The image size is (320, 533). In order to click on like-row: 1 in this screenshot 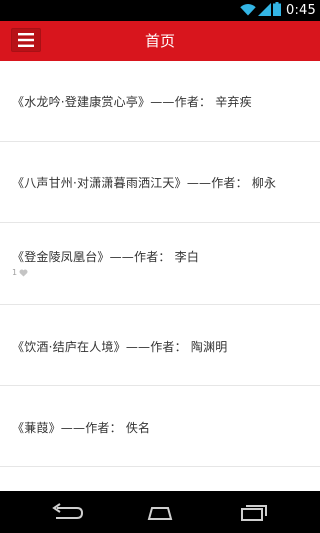, I will do `click(20, 272)`.